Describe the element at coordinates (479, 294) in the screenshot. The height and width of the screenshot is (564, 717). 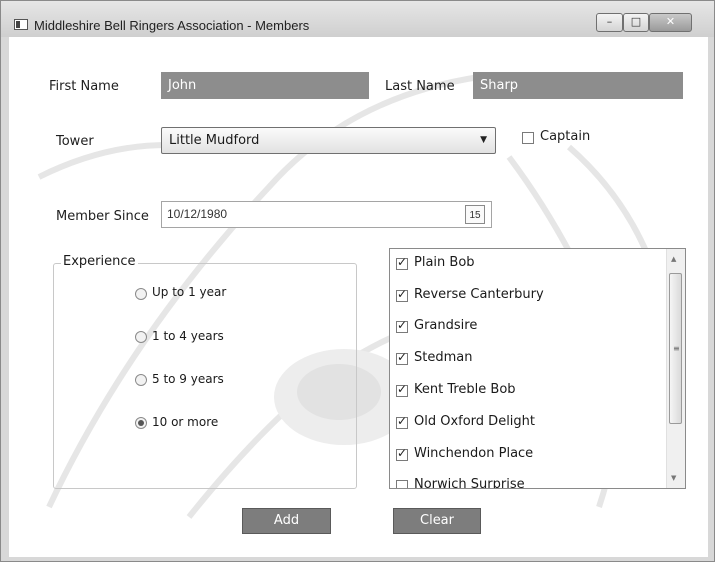
I see `method-label: Reverse Canterbury` at that location.